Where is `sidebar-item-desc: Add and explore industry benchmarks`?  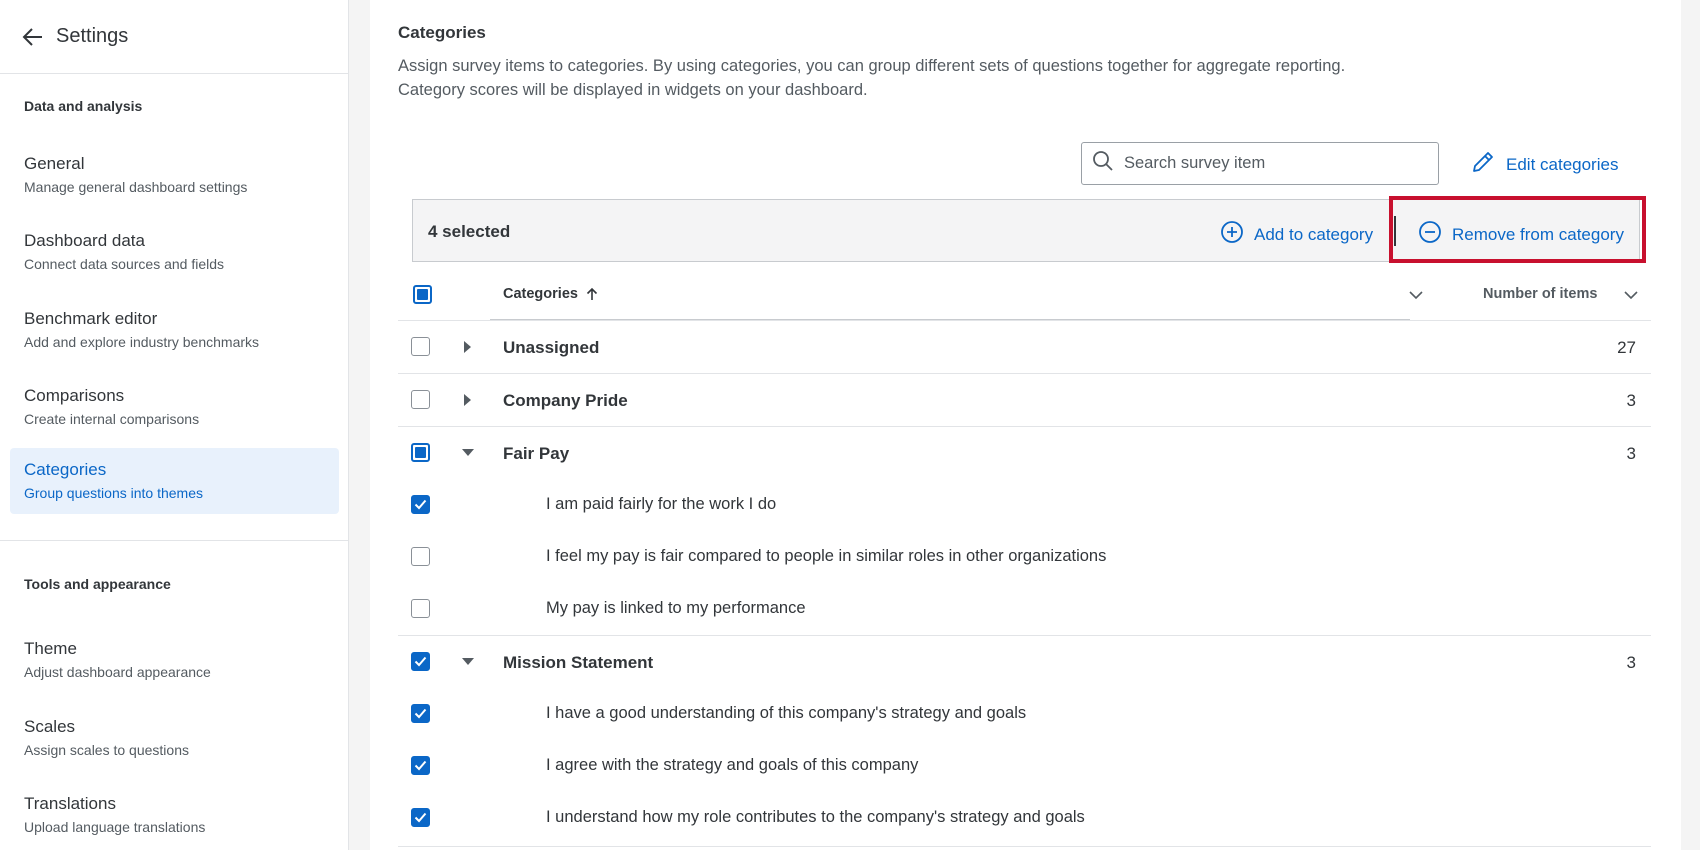 sidebar-item-desc: Add and explore industry benchmarks is located at coordinates (142, 342).